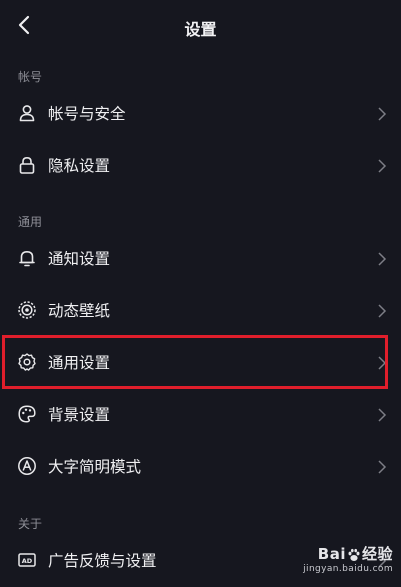 The width and height of the screenshot is (401, 587). Describe the element at coordinates (79, 311) in the screenshot. I see `settings-item-label: 动态壁纸` at that location.